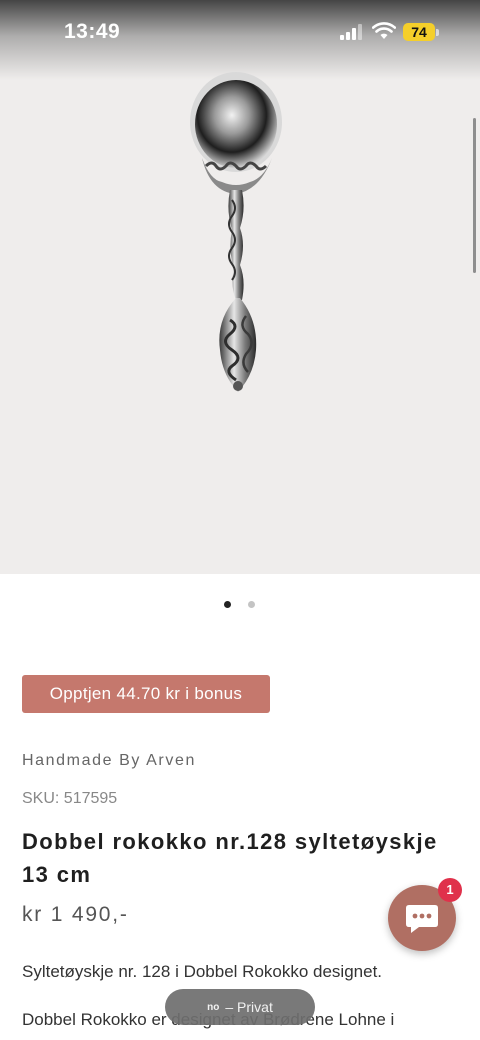  Describe the element at coordinates (230, 858) in the screenshot. I see `product-title: Dobbel rokokko nr.128 syltetøyskje 13 cm` at that location.